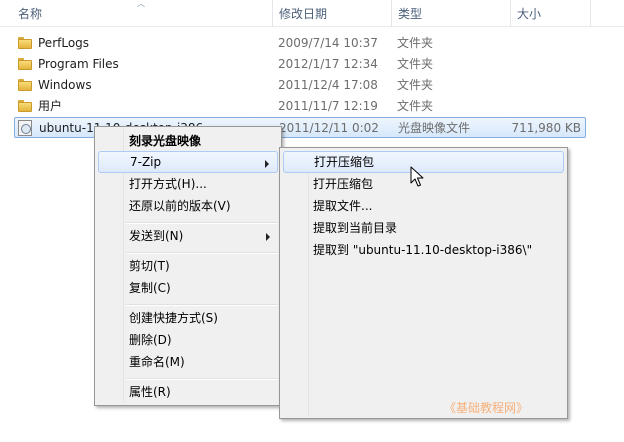  What do you see at coordinates (188, 236) in the screenshot?
I see `menu-item-send-to: 发送到(N)` at bounding box center [188, 236].